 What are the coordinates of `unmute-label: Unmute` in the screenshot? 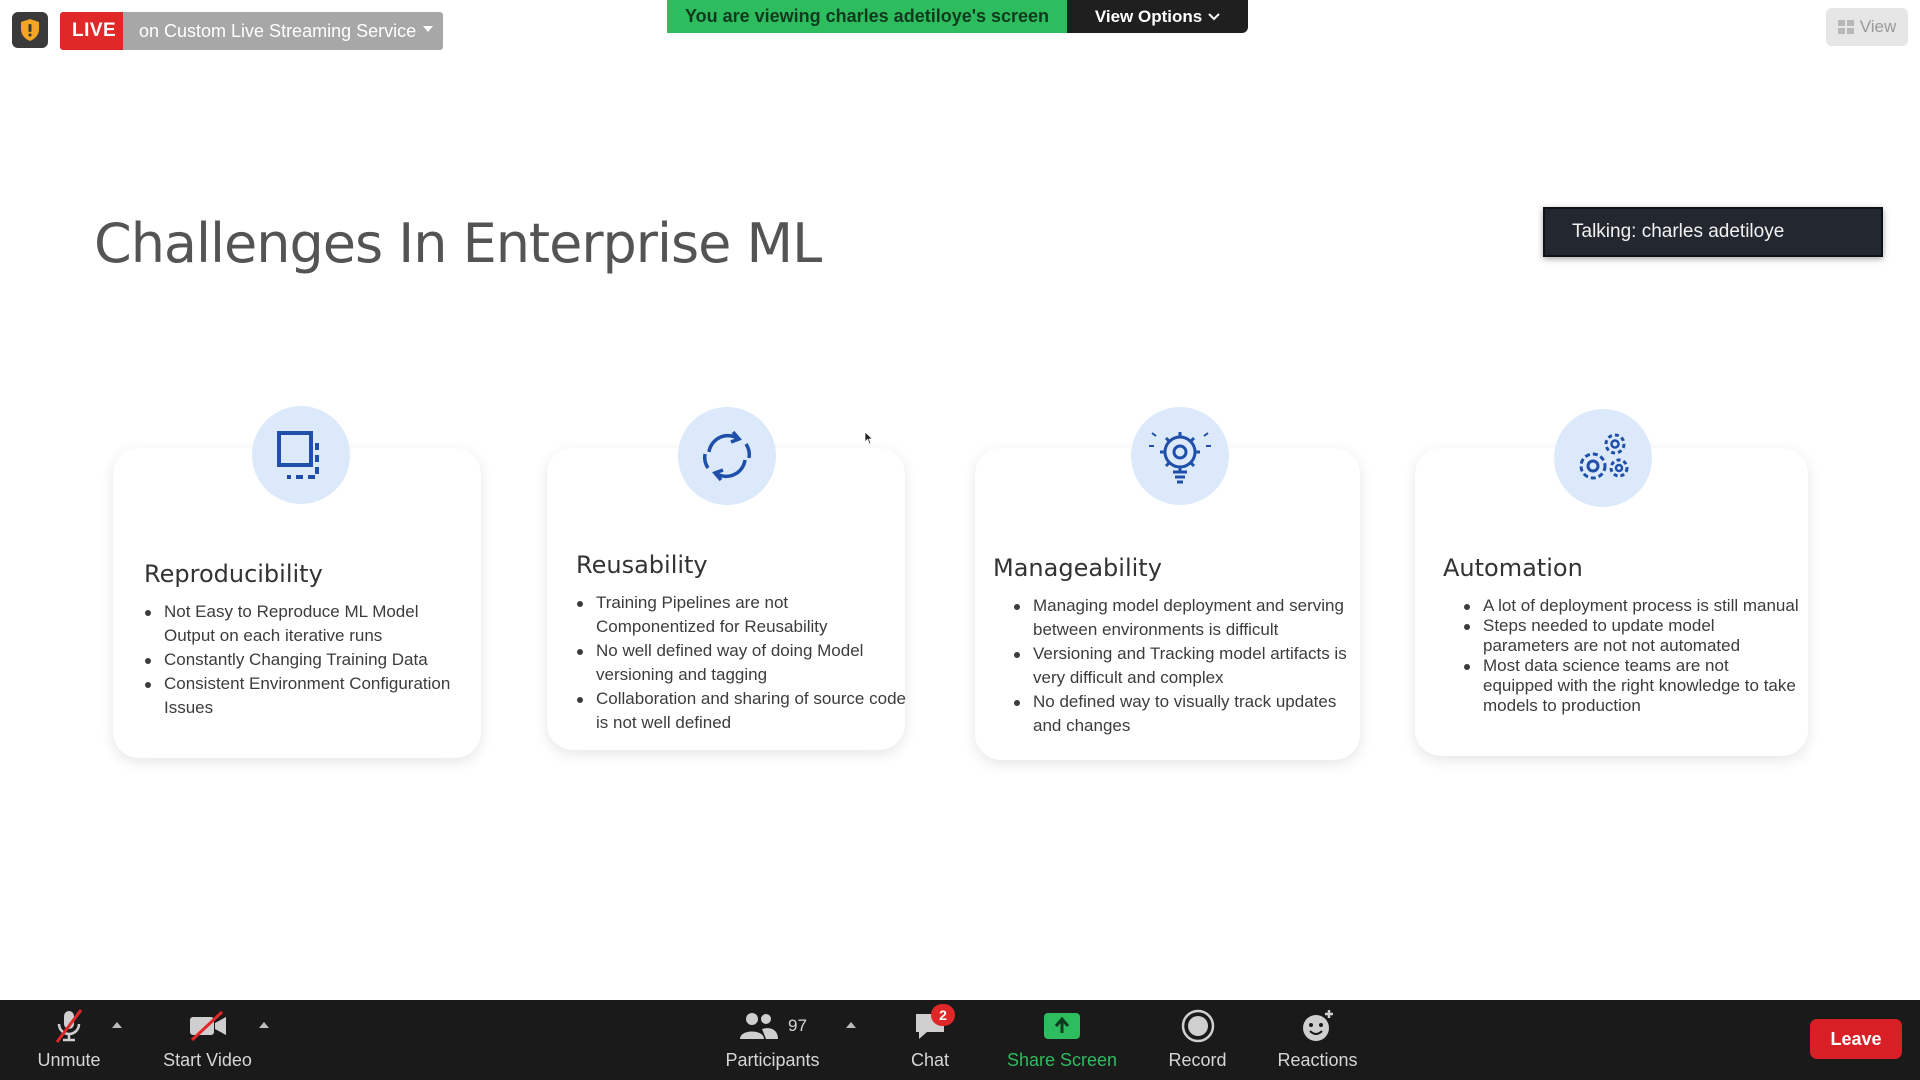 It's located at (69, 1060).